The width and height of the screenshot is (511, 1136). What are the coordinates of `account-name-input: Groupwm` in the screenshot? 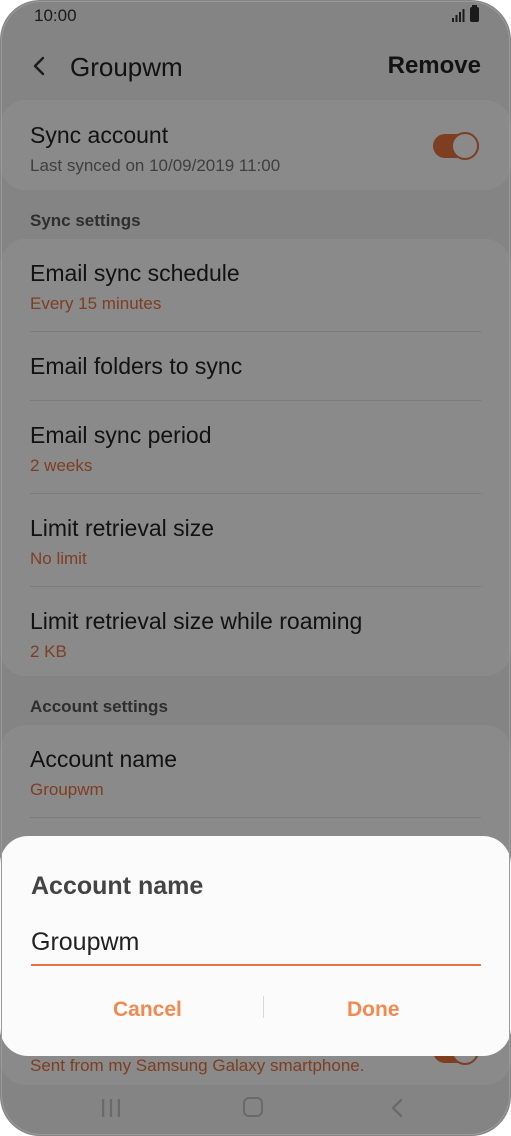 It's located at (256, 947).